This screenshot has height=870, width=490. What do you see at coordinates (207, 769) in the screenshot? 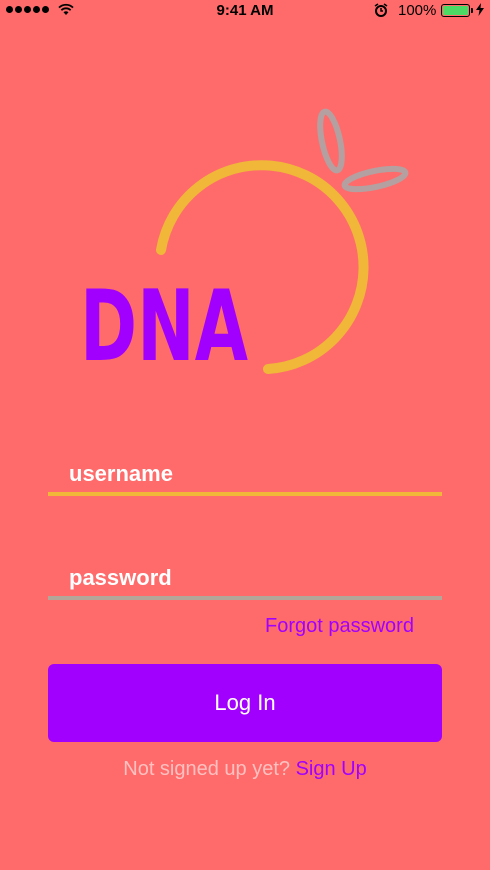
I see `signup-prompt: Not signed up yet?` at bounding box center [207, 769].